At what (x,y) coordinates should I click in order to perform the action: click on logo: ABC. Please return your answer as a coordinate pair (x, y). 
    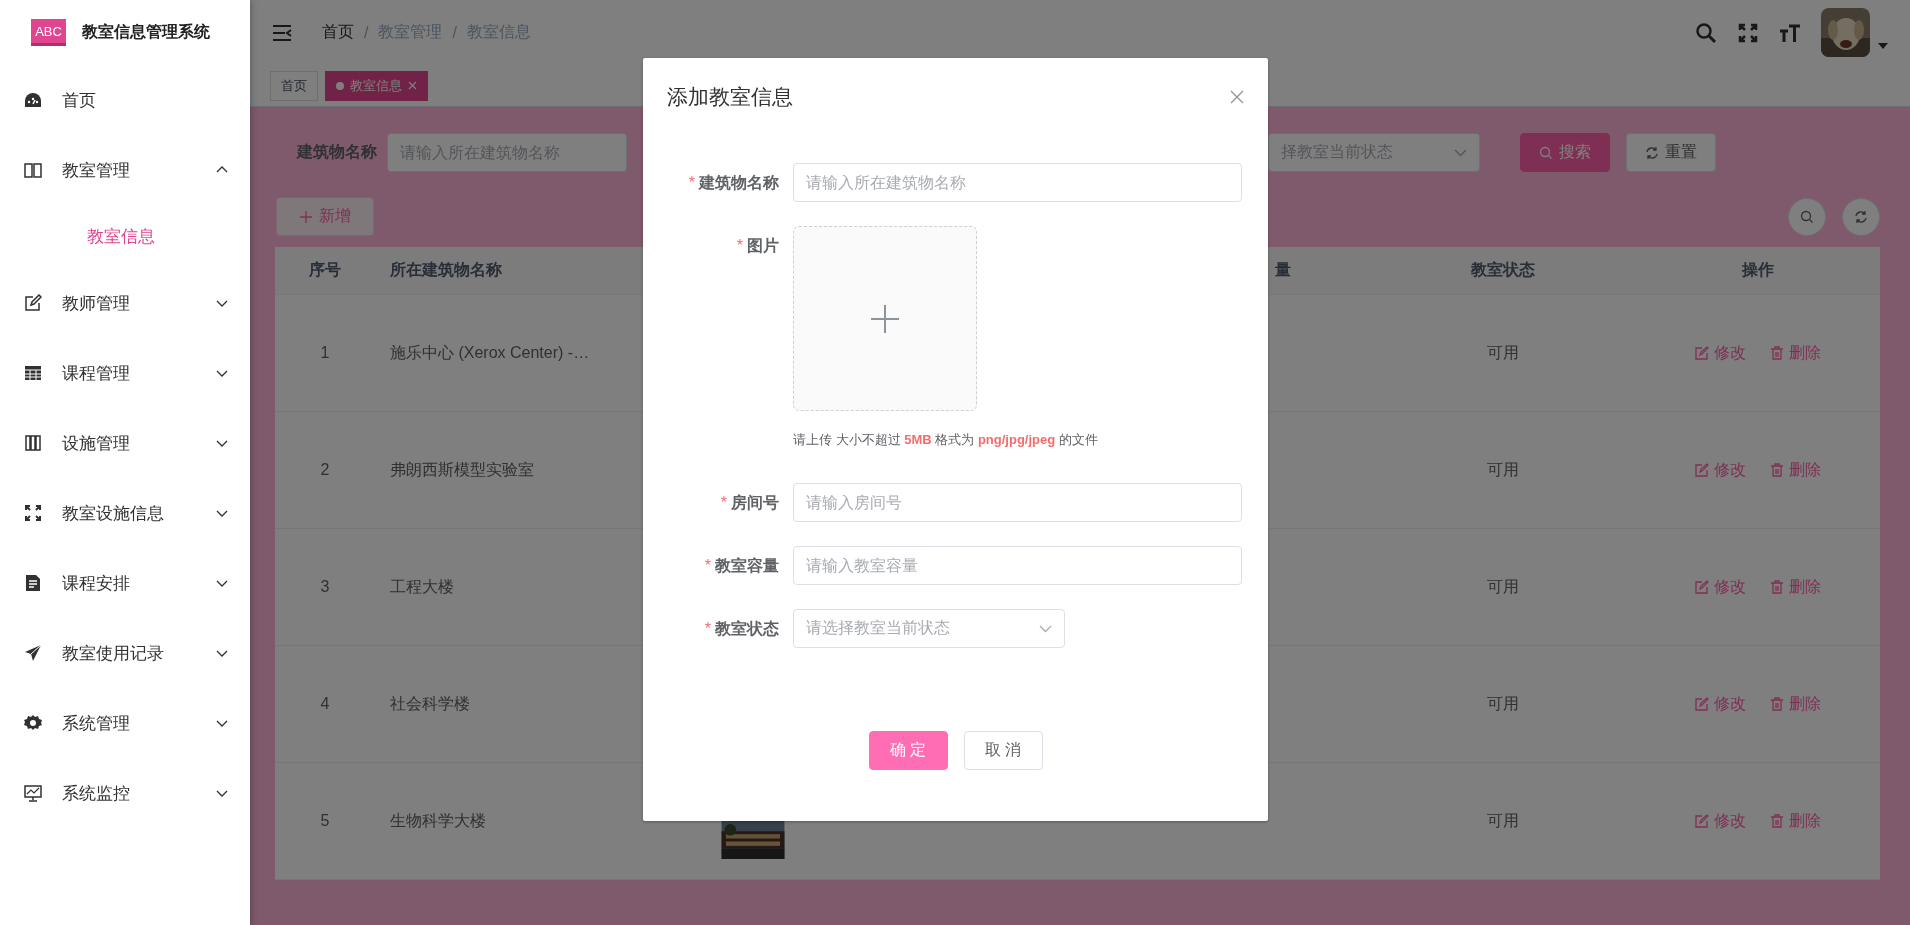
    Looking at the image, I should click on (48, 32).